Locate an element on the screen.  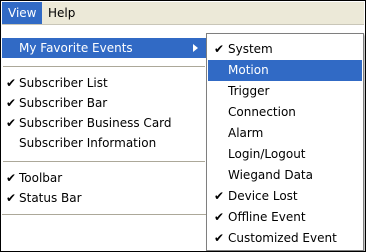
menu-help: Help is located at coordinates (61, 13).